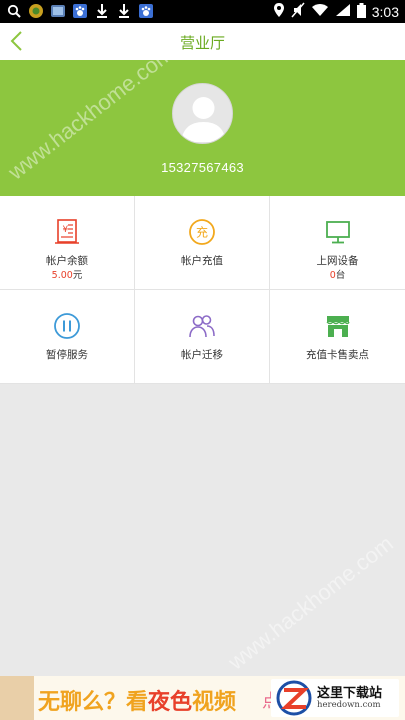 The height and width of the screenshot is (720, 405). I want to click on ad-text: 无聊么？看夜色视频, so click(137, 702).